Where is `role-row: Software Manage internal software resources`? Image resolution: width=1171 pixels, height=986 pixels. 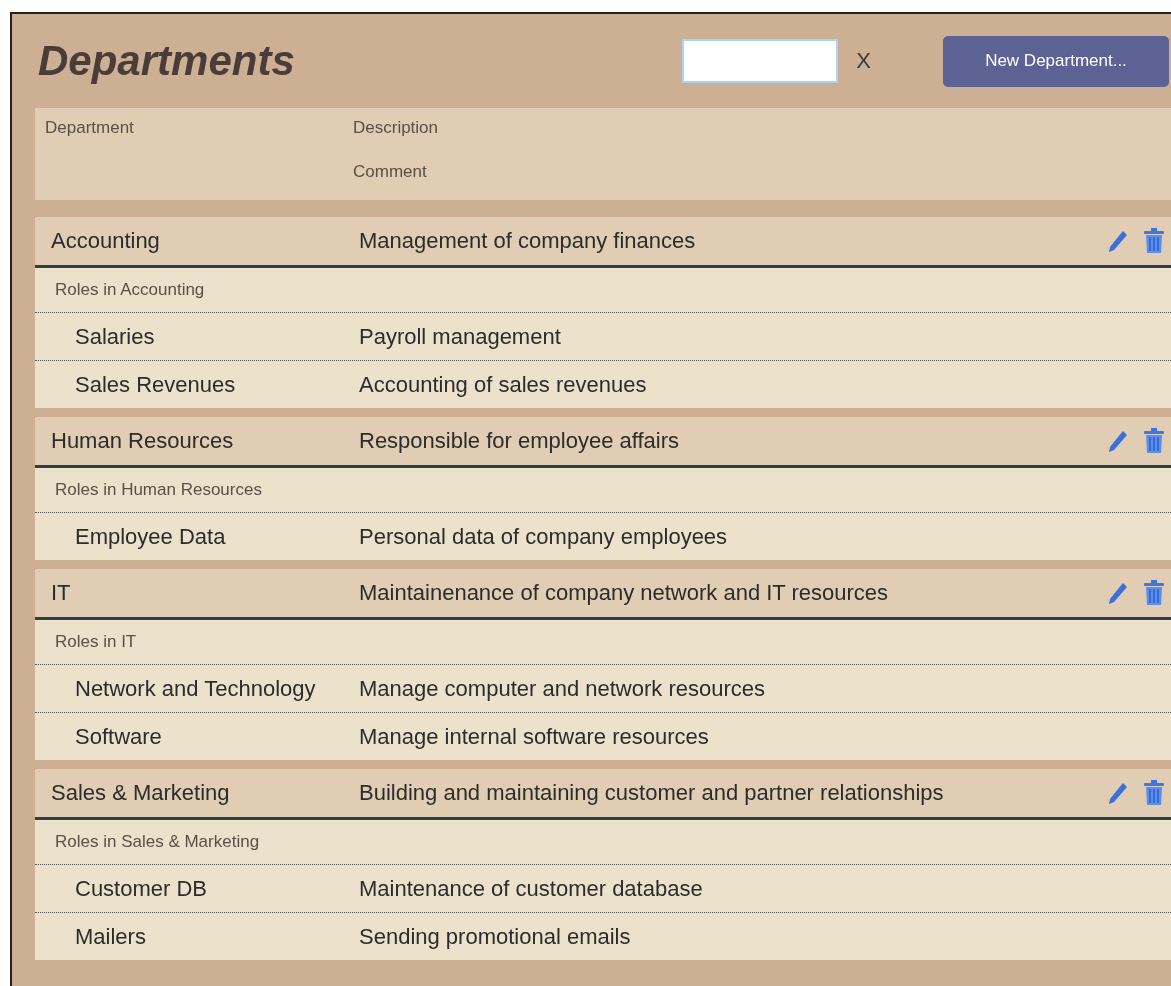
role-row: Software Manage internal software resources is located at coordinates (603, 736).